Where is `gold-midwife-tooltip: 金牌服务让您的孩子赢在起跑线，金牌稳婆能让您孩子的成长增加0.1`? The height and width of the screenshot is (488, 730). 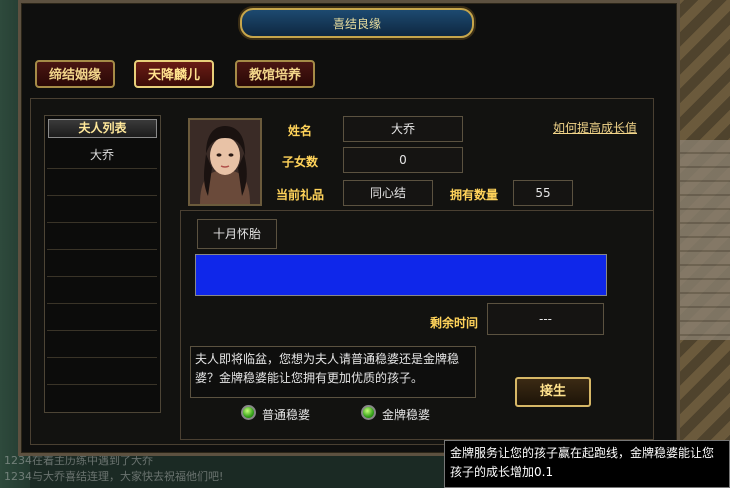 gold-midwife-tooltip: 金牌服务让您的孩子赢在起跑线，金牌稳婆能让您孩子的成长增加0.1 is located at coordinates (587, 464).